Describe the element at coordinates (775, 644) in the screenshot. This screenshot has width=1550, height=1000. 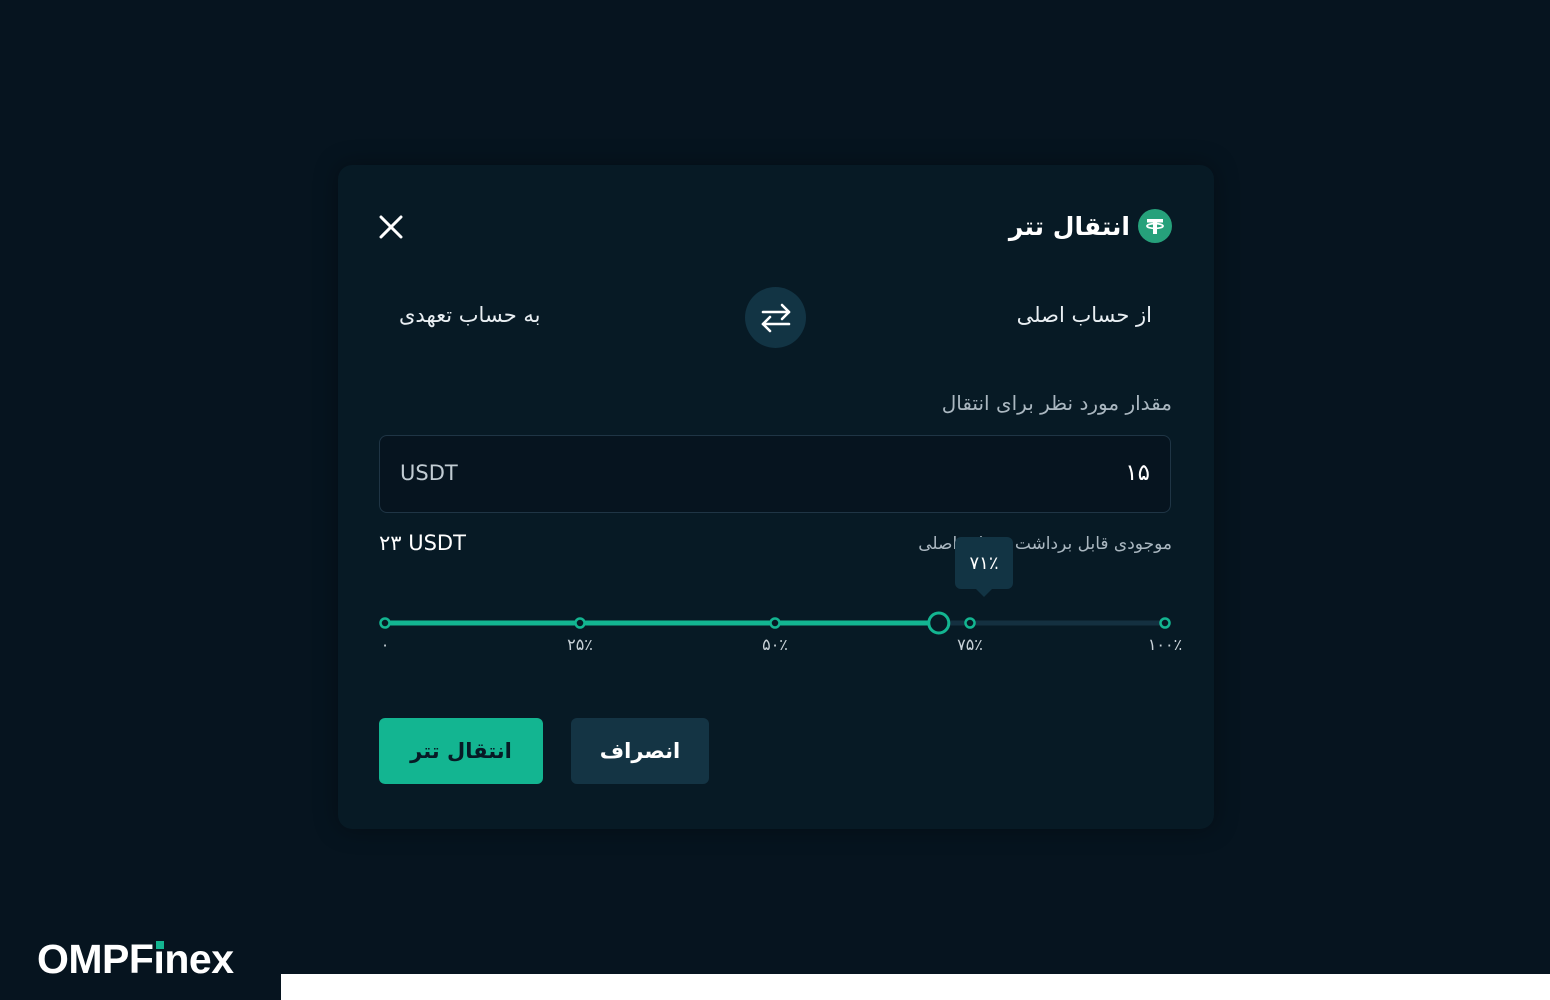
I see `slider-tick-label: ۵۰٪` at that location.